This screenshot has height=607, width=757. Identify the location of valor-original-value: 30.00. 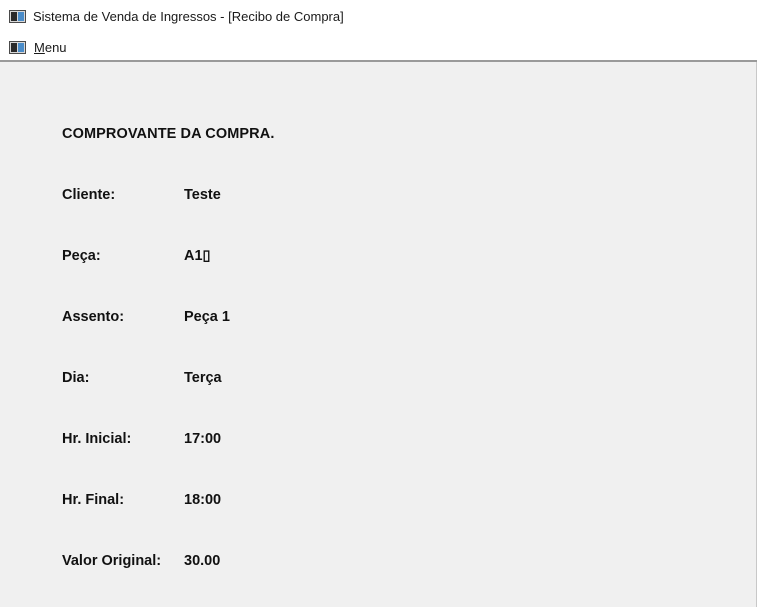
(202, 561).